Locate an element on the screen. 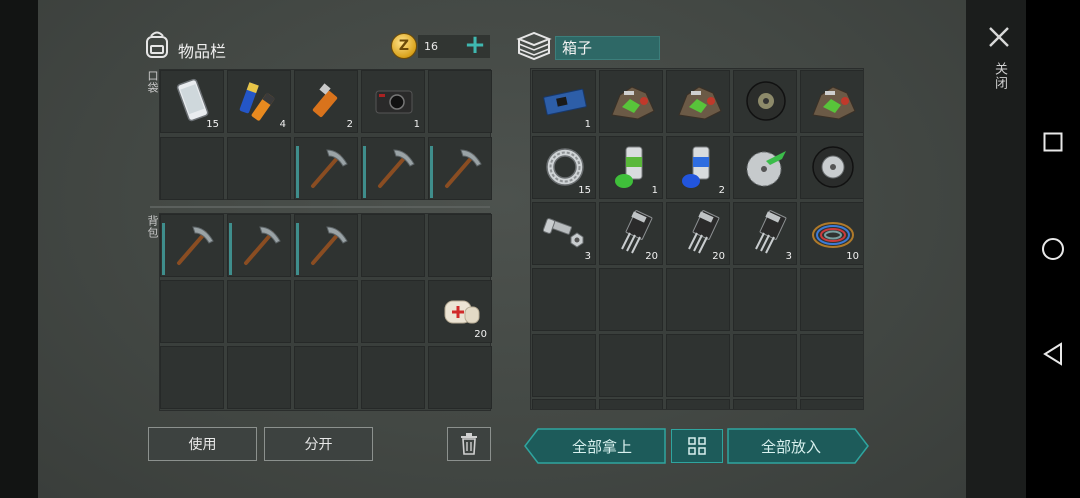 The width and height of the screenshot is (1080, 498). close-icon is located at coordinates (999, 37).